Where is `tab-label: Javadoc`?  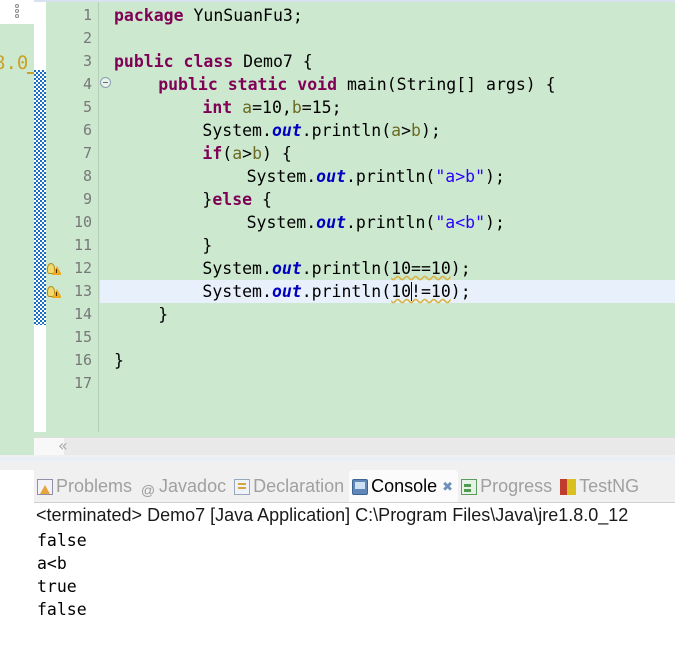
tab-label: Javadoc is located at coordinates (193, 486).